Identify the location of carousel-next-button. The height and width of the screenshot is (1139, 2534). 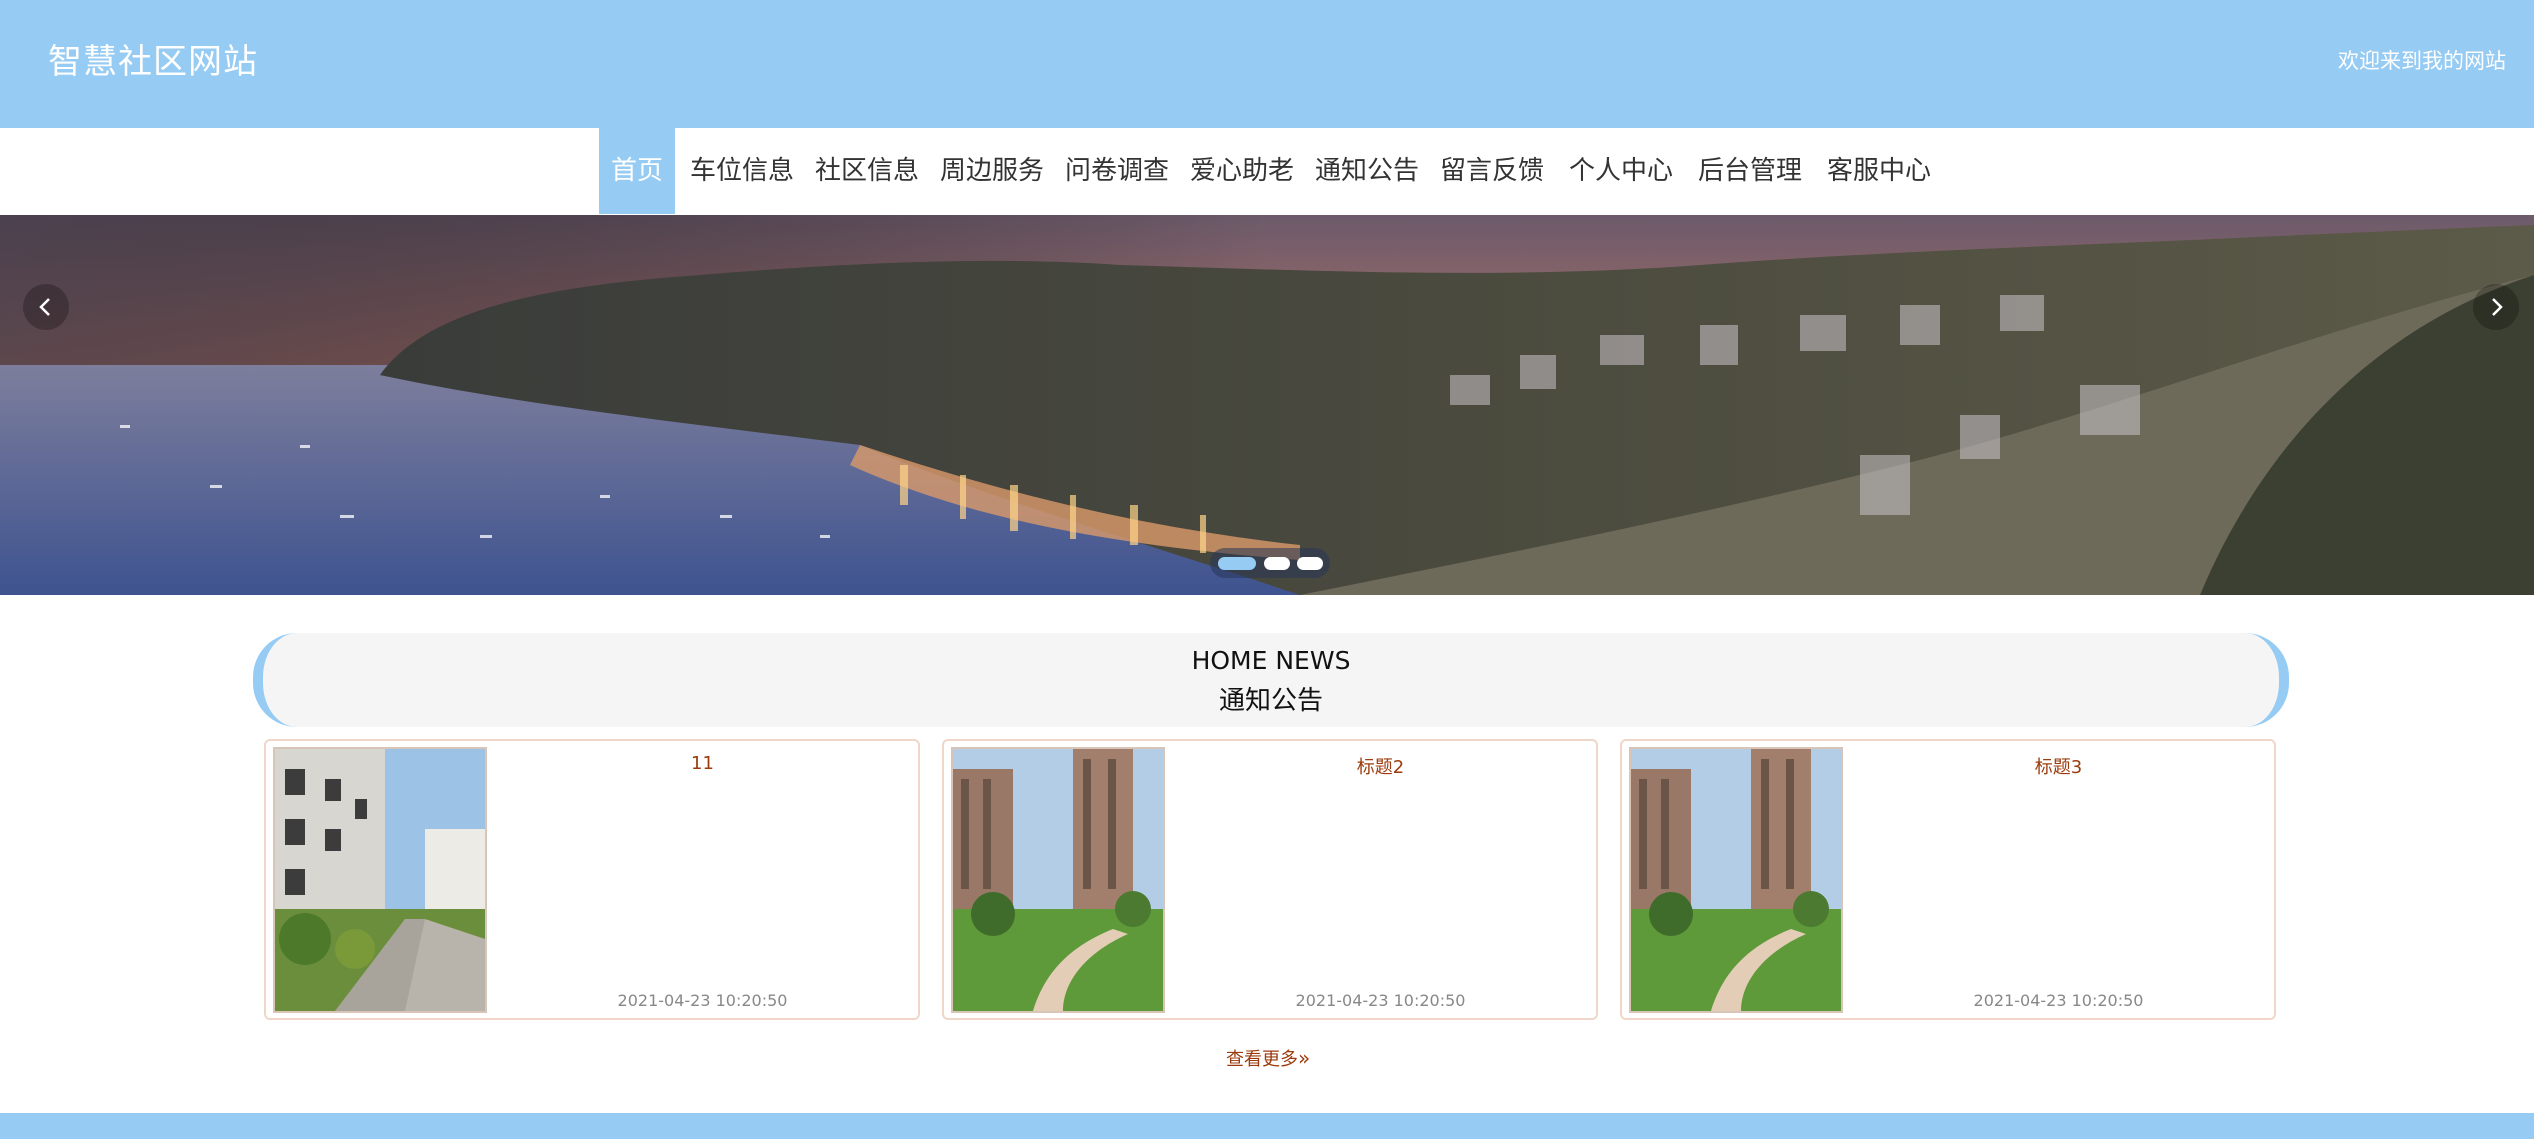
(2496, 307).